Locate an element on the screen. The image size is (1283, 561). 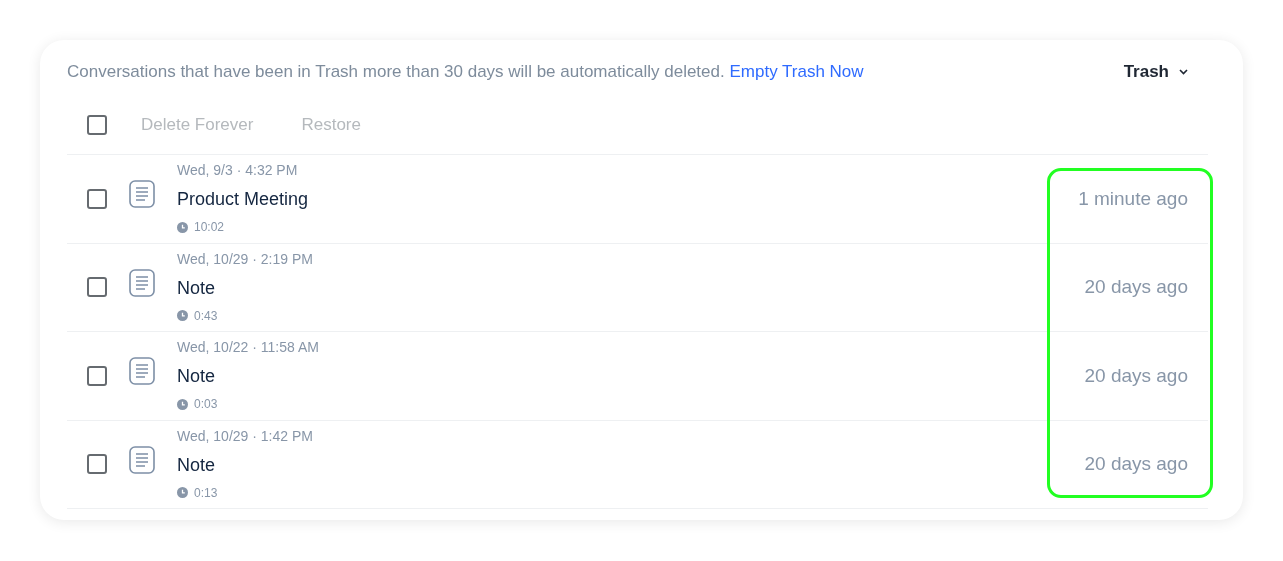
deleted-time: 1 minute ago is located at coordinates (1133, 198).